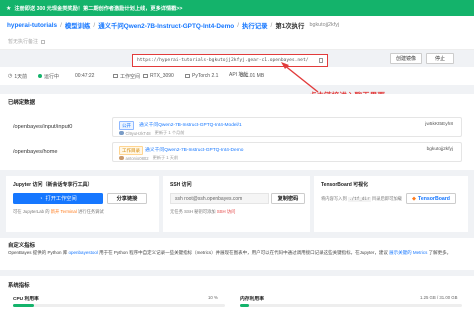 This screenshot has height=328, width=474. I want to click on cpu-label: CPU 利用率, so click(26, 299).